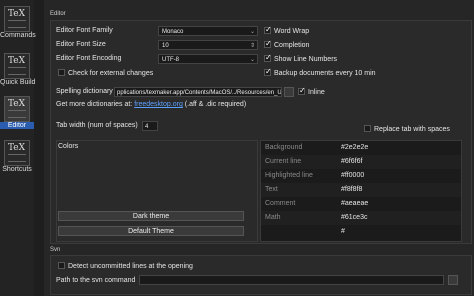  I want to click on completion-checkbox: ✓ Completion, so click(286, 44).